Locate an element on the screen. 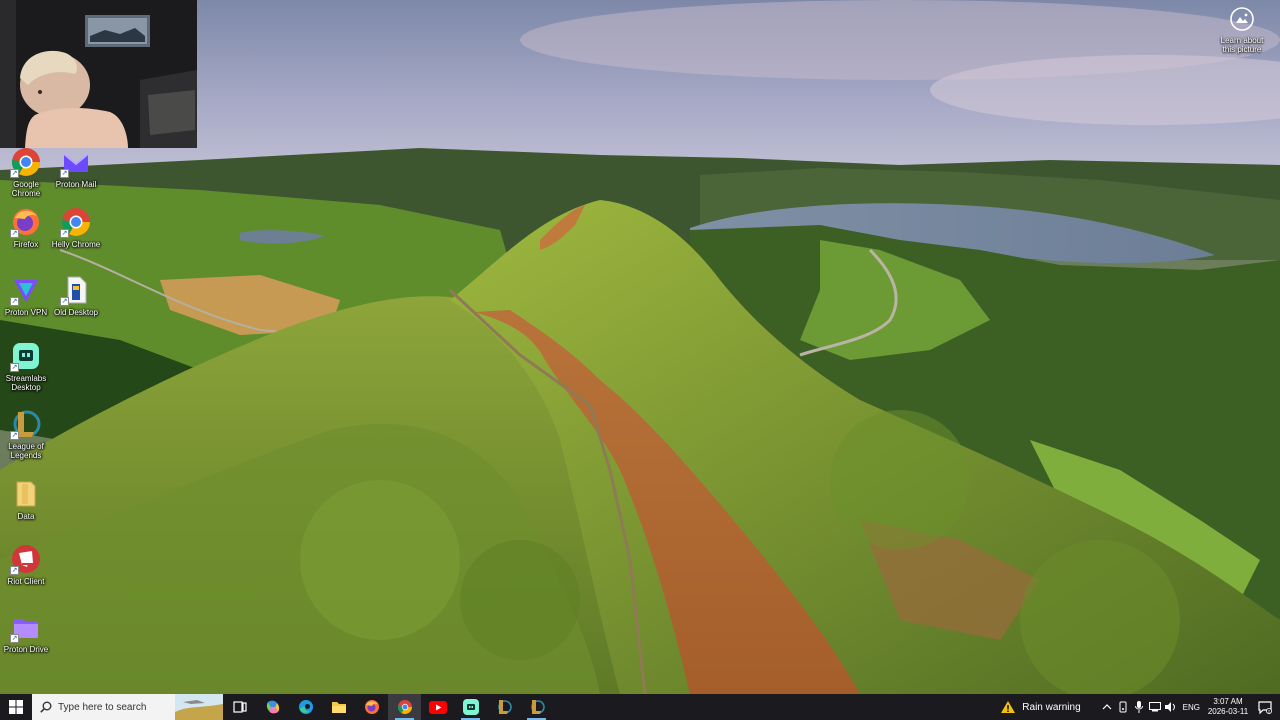 This screenshot has height=720, width=1280. network-icon is located at coordinates (1154, 707).